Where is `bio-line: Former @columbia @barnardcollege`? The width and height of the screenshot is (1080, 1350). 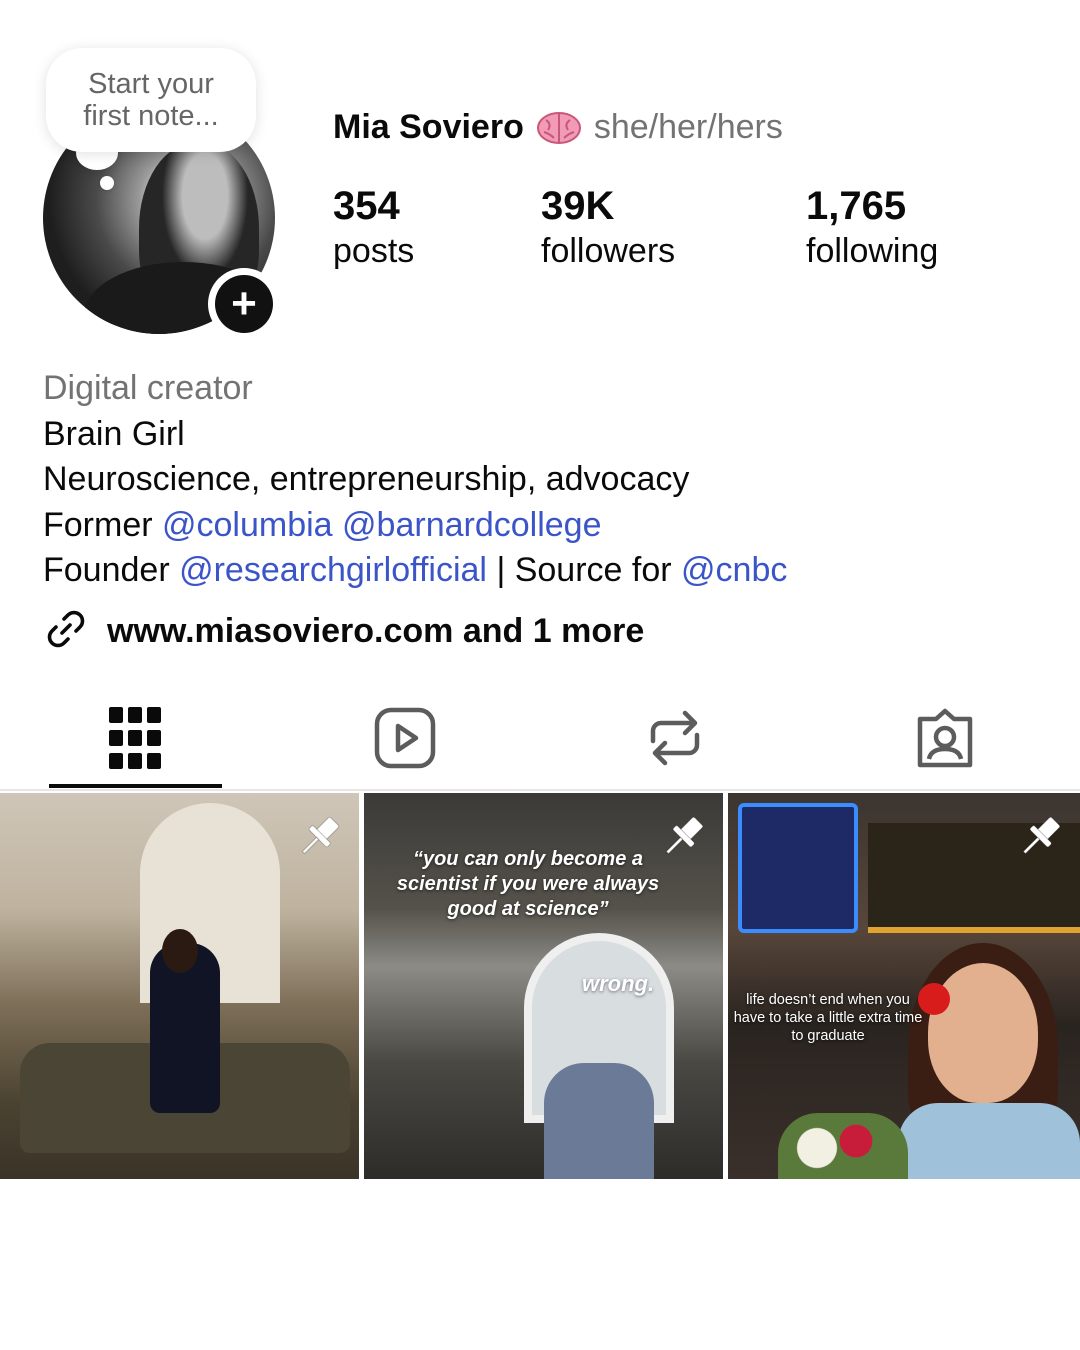 bio-line: Former @columbia @barnardcollege is located at coordinates (415, 526).